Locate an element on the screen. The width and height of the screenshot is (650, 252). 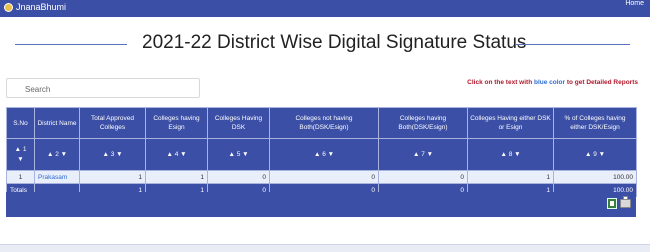
info-note-suffix: to get Detailed Reports is located at coordinates (601, 82).